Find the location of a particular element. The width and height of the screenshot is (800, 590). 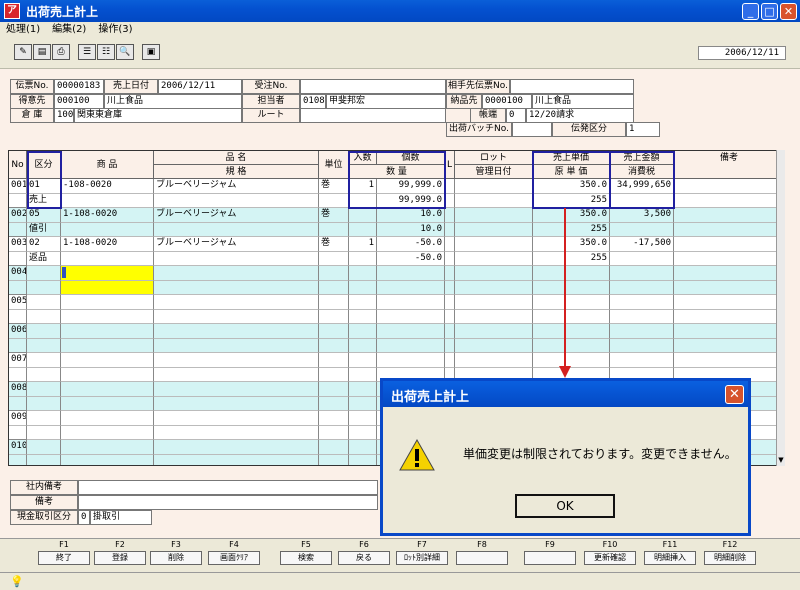

menu-edit: 編集(2) is located at coordinates (69, 29).